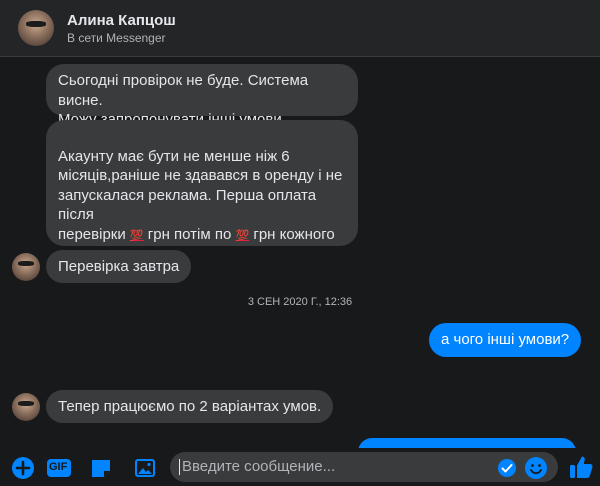 This screenshot has width=600, height=486. Describe the element at coordinates (121, 20) in the screenshot. I see `contact-name: Алина Капцош` at that location.